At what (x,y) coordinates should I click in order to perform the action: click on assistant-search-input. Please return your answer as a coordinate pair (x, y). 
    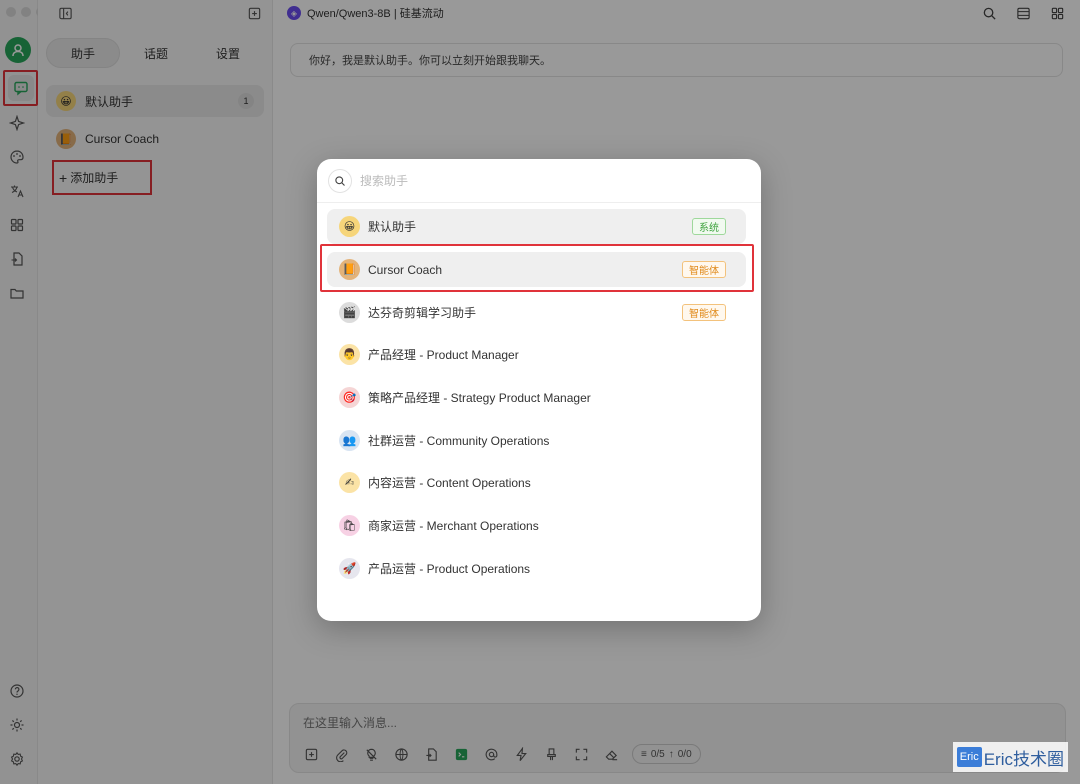
    Looking at the image, I should click on (540, 180).